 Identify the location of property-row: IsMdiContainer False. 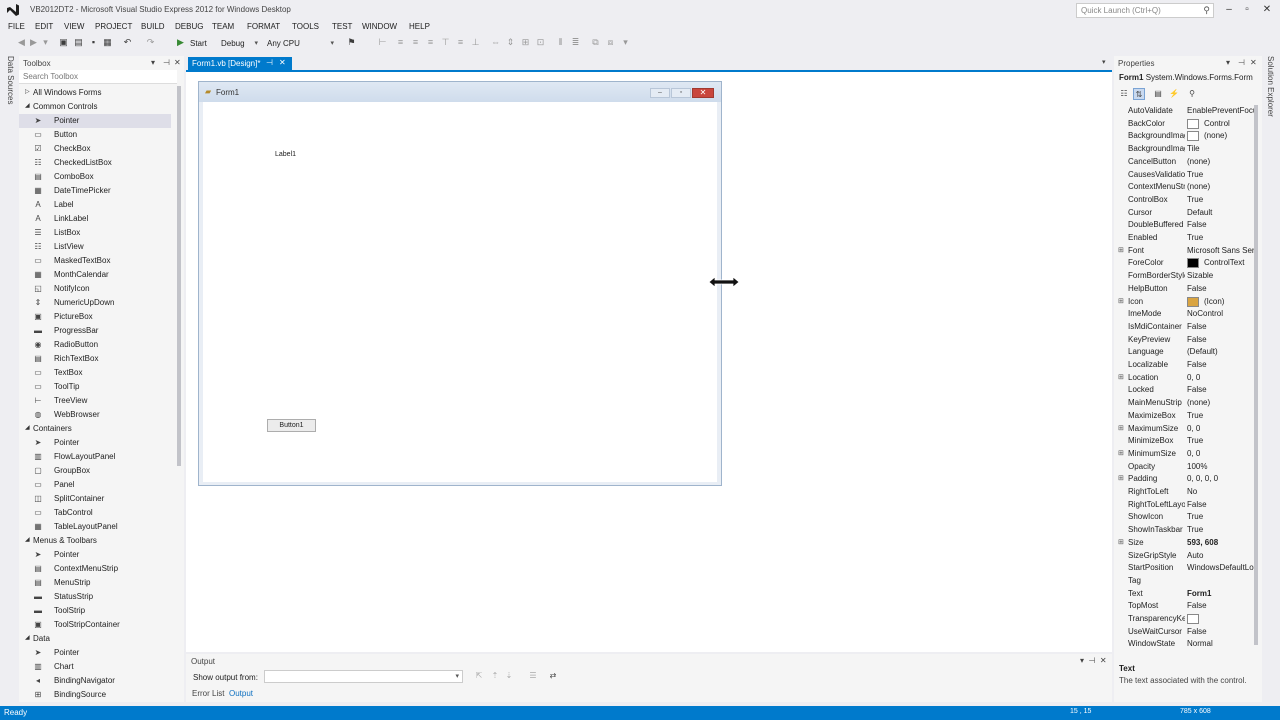
(1184, 327).